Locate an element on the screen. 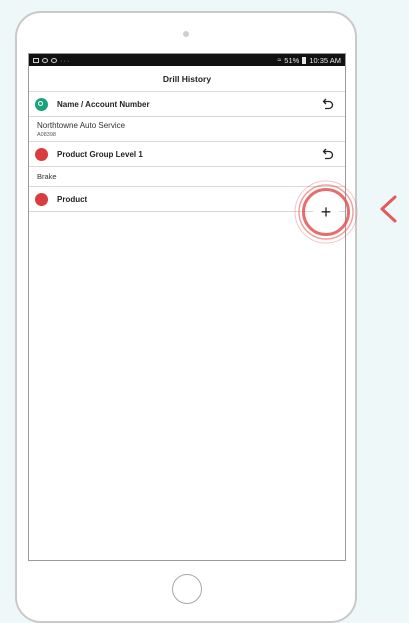 Image resolution: width=409 pixels, height=623 pixels. drill-value-name: Northtowne Auto Service is located at coordinates (81, 125).